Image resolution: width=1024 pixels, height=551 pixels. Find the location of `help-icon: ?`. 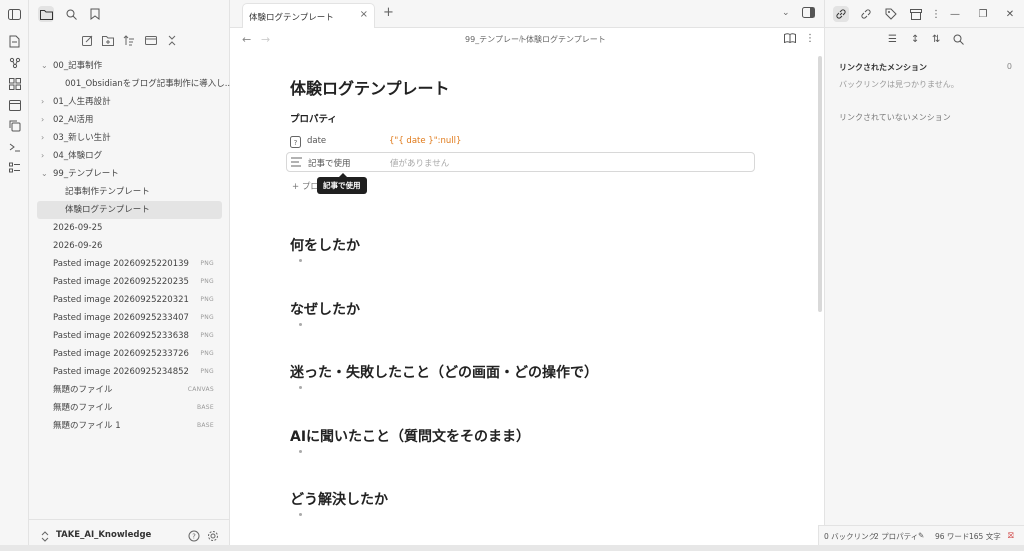

help-icon: ? is located at coordinates (194, 536).